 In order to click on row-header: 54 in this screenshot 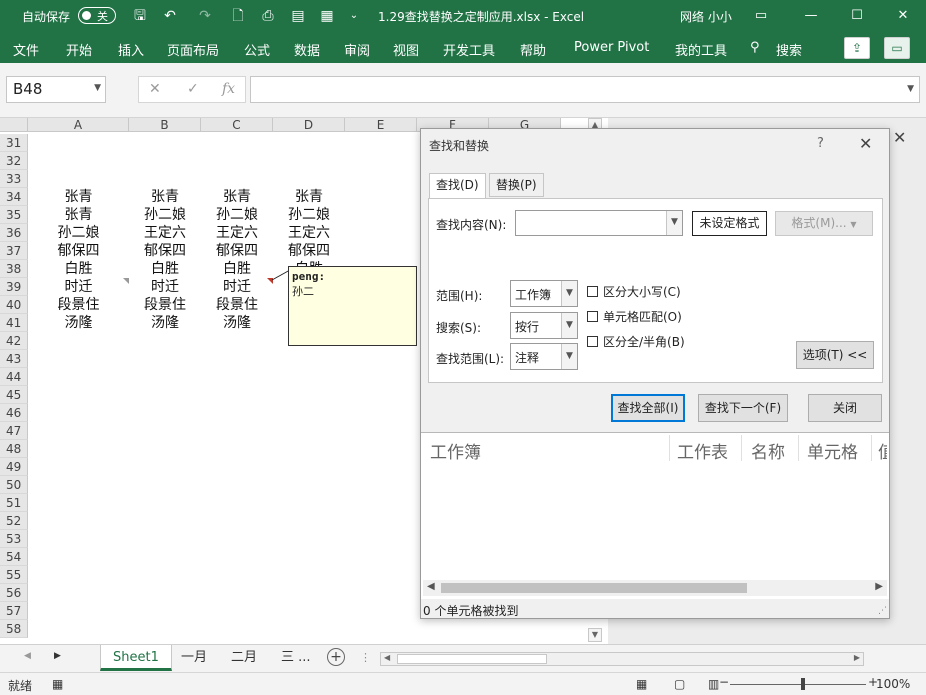, I will do `click(14, 557)`.